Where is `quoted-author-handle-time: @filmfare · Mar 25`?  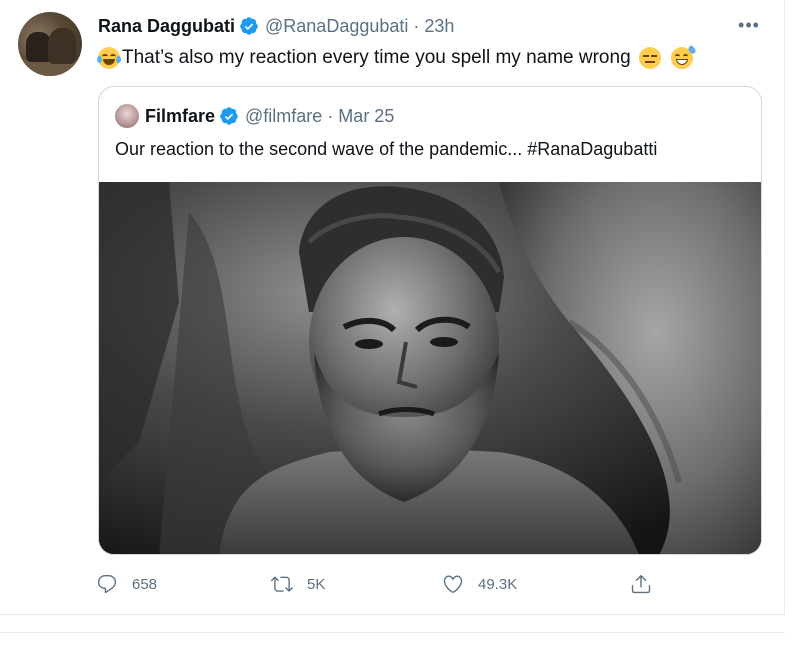
quoted-author-handle-time: @filmfare · Mar 25 is located at coordinates (320, 115).